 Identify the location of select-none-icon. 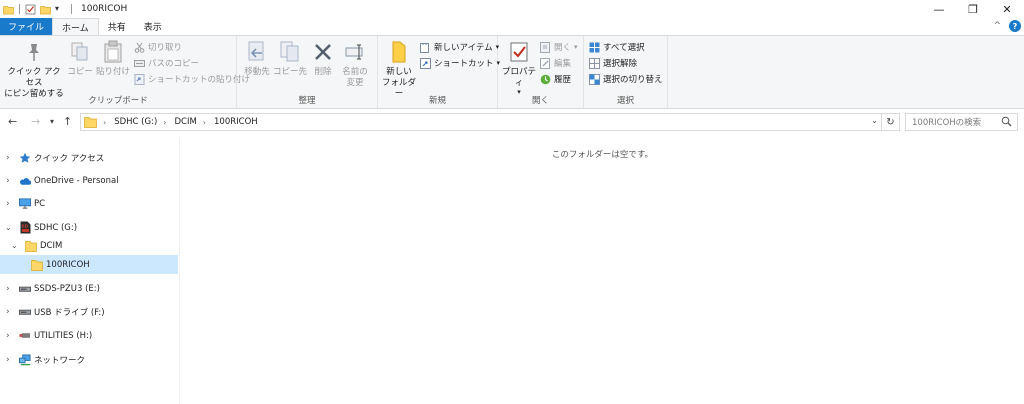
(594, 63).